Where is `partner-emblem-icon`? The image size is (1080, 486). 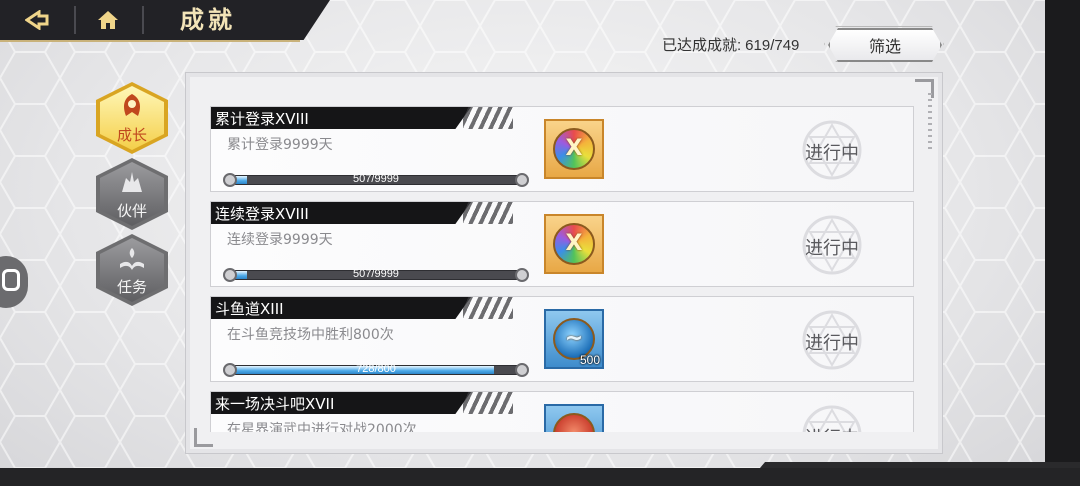 partner-emblem-icon is located at coordinates (132, 182).